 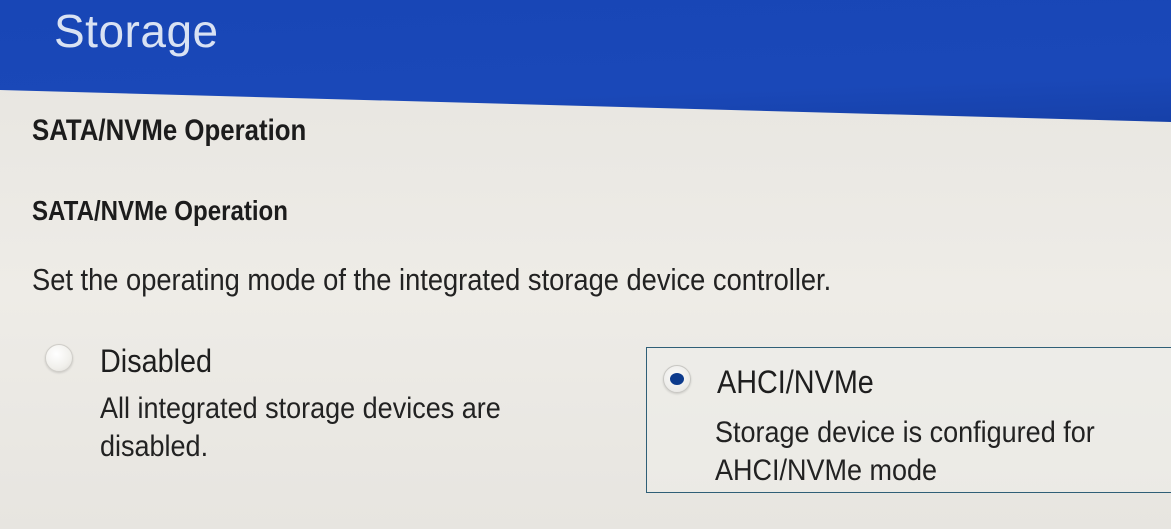 I want to click on option-ahci-nvme-description-line2: AHCI/NVMe mode, so click(x=826, y=470).